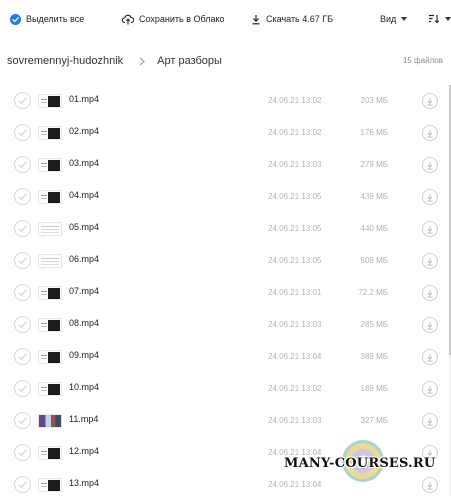  What do you see at coordinates (189, 61) in the screenshot?
I see `breadcrumb-current: Арт разборы` at bounding box center [189, 61].